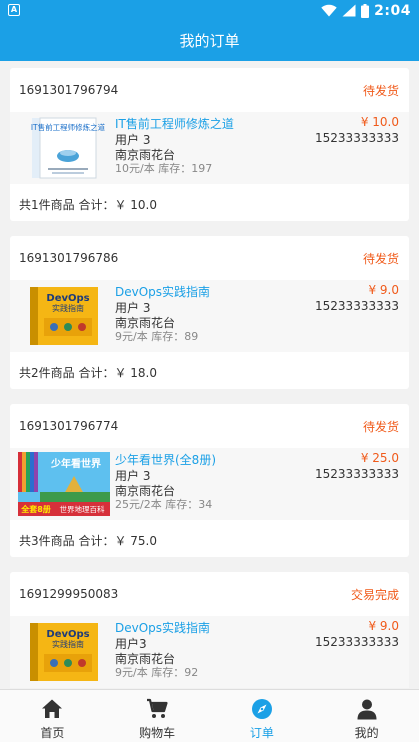 The image size is (419, 742). I want to click on order-header: 1691301796774 待发货, so click(209, 426).